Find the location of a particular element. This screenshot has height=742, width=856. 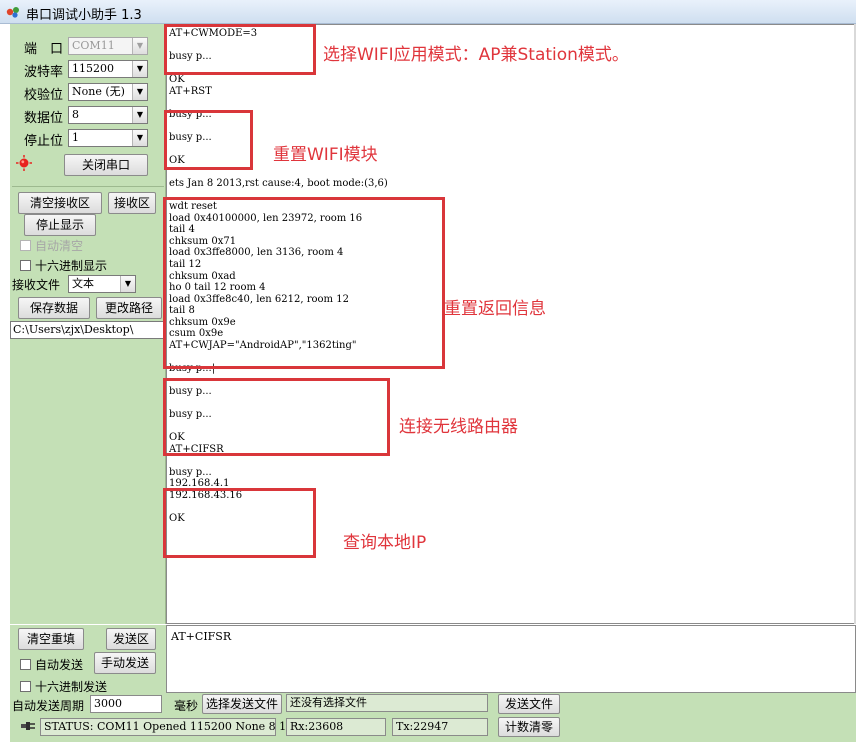

clear-receive-button: 清空接收区 is located at coordinates (60, 203).